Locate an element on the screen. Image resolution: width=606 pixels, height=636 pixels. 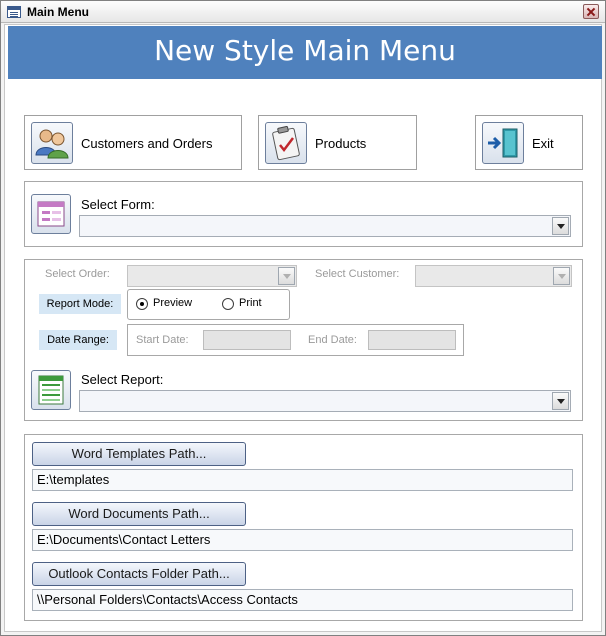
people-icon is located at coordinates (52, 143).